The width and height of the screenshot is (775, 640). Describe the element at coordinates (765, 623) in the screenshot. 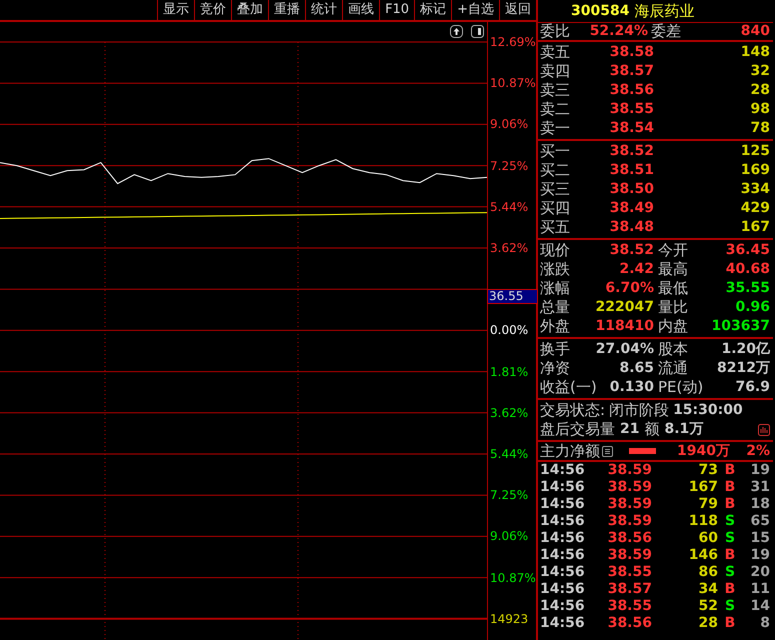

I see `trade-count: 8` at that location.